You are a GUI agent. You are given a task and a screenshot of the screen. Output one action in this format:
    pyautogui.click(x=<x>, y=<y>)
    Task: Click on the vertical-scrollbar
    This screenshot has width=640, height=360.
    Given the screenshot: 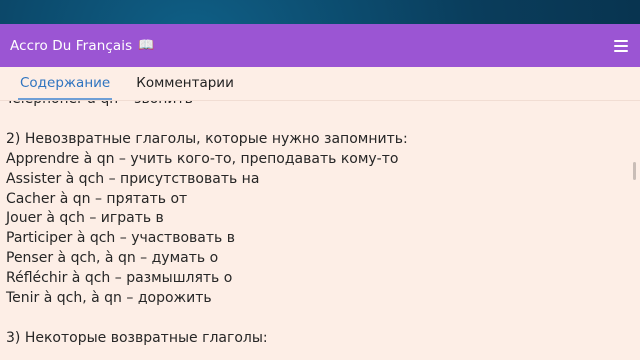 What is the action you would take?
    pyautogui.click(x=633, y=213)
    